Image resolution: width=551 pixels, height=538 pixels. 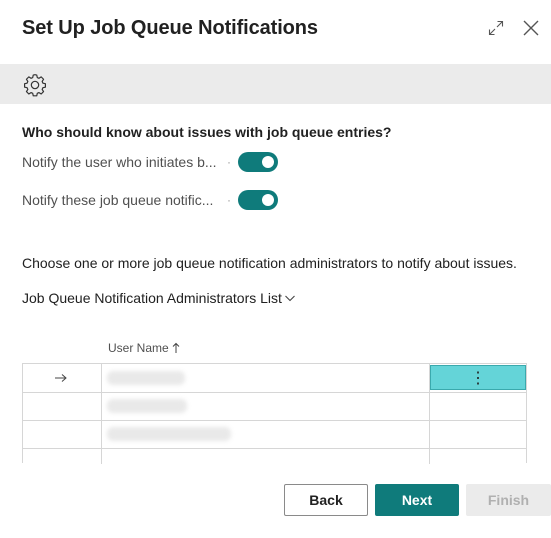 I want to click on table-row: ⋮, so click(x=274, y=378).